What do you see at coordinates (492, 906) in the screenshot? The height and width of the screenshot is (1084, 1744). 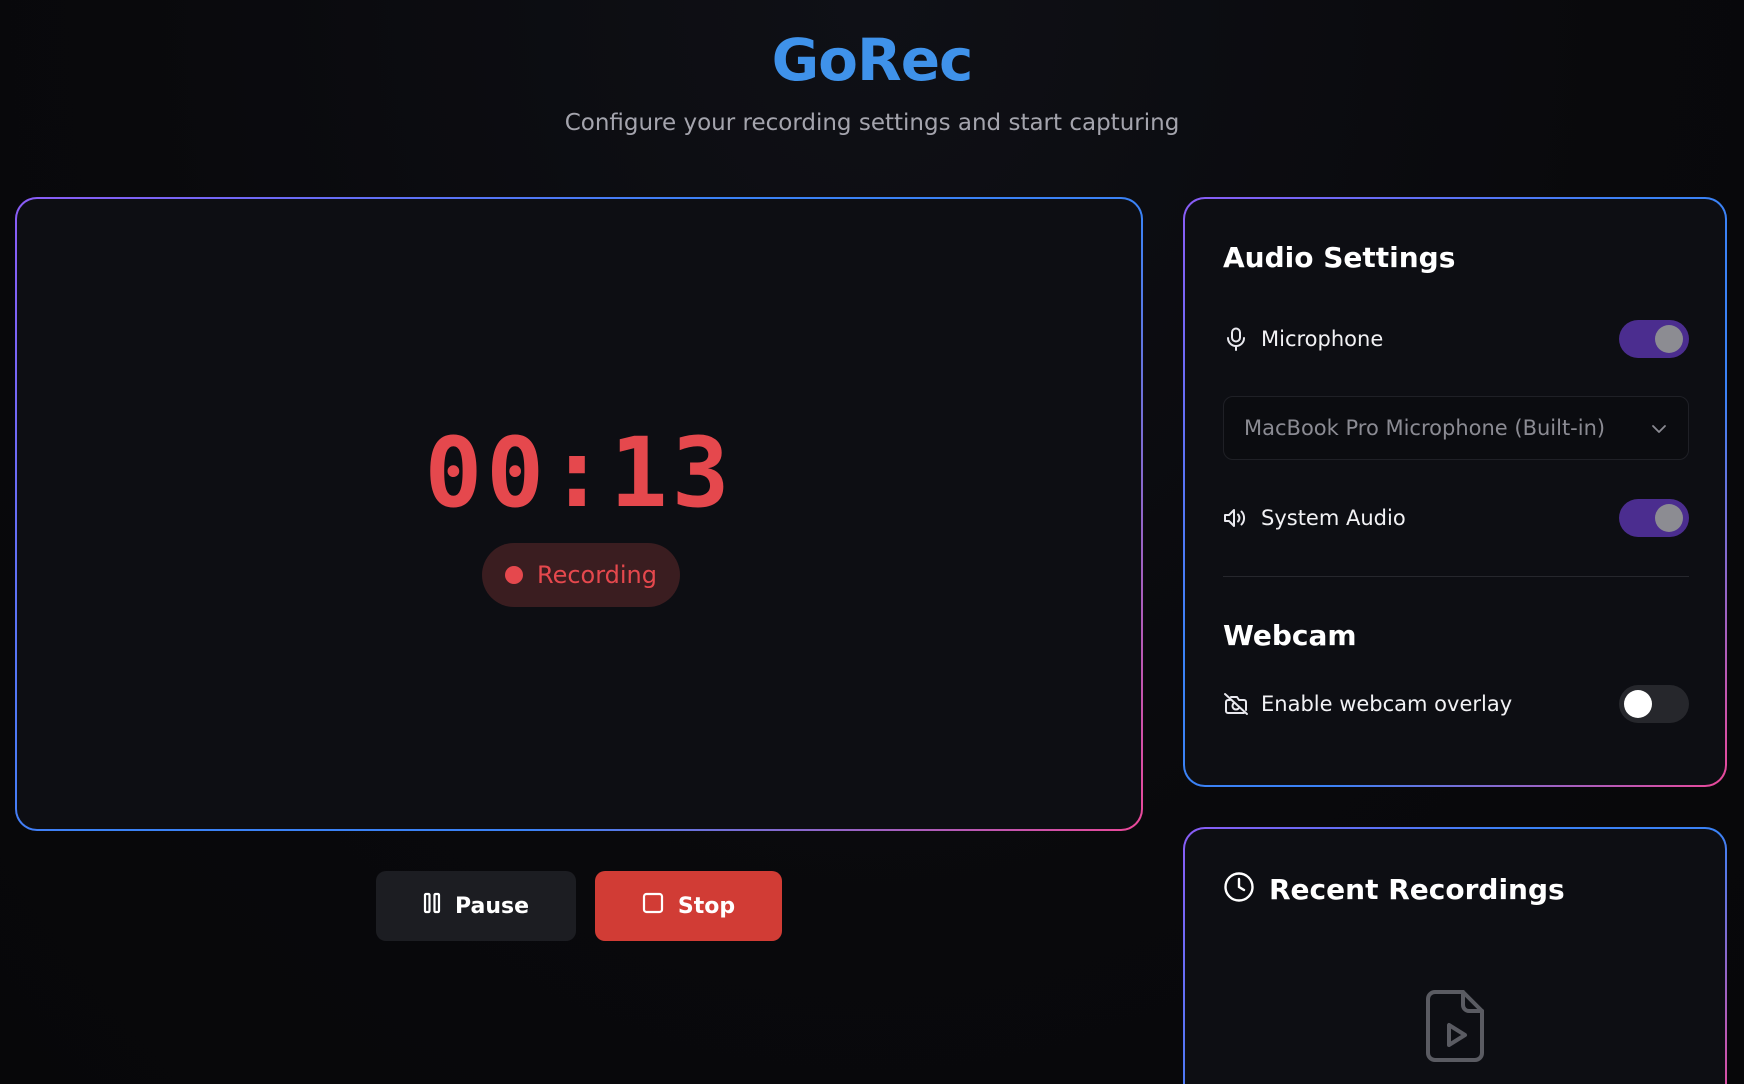 I see `pause-label: Pause` at bounding box center [492, 906].